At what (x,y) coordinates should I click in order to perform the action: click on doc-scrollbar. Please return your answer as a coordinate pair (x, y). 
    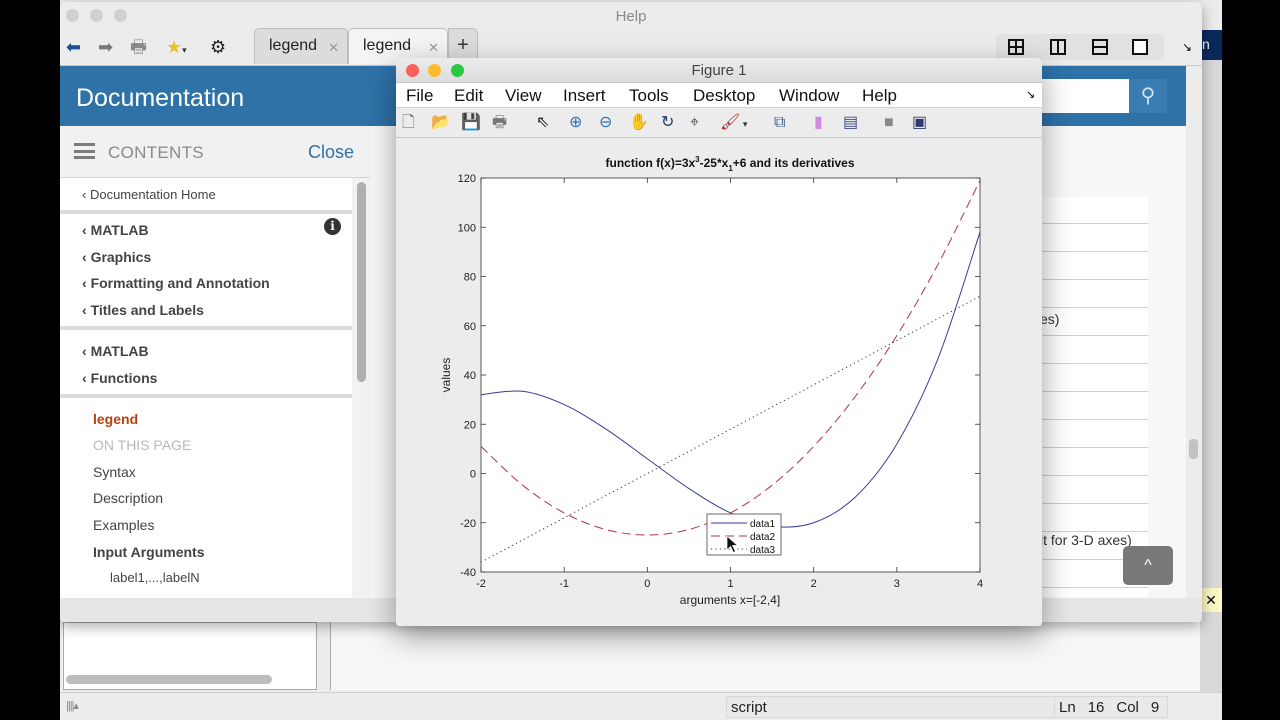
    Looking at the image, I should click on (1193, 449).